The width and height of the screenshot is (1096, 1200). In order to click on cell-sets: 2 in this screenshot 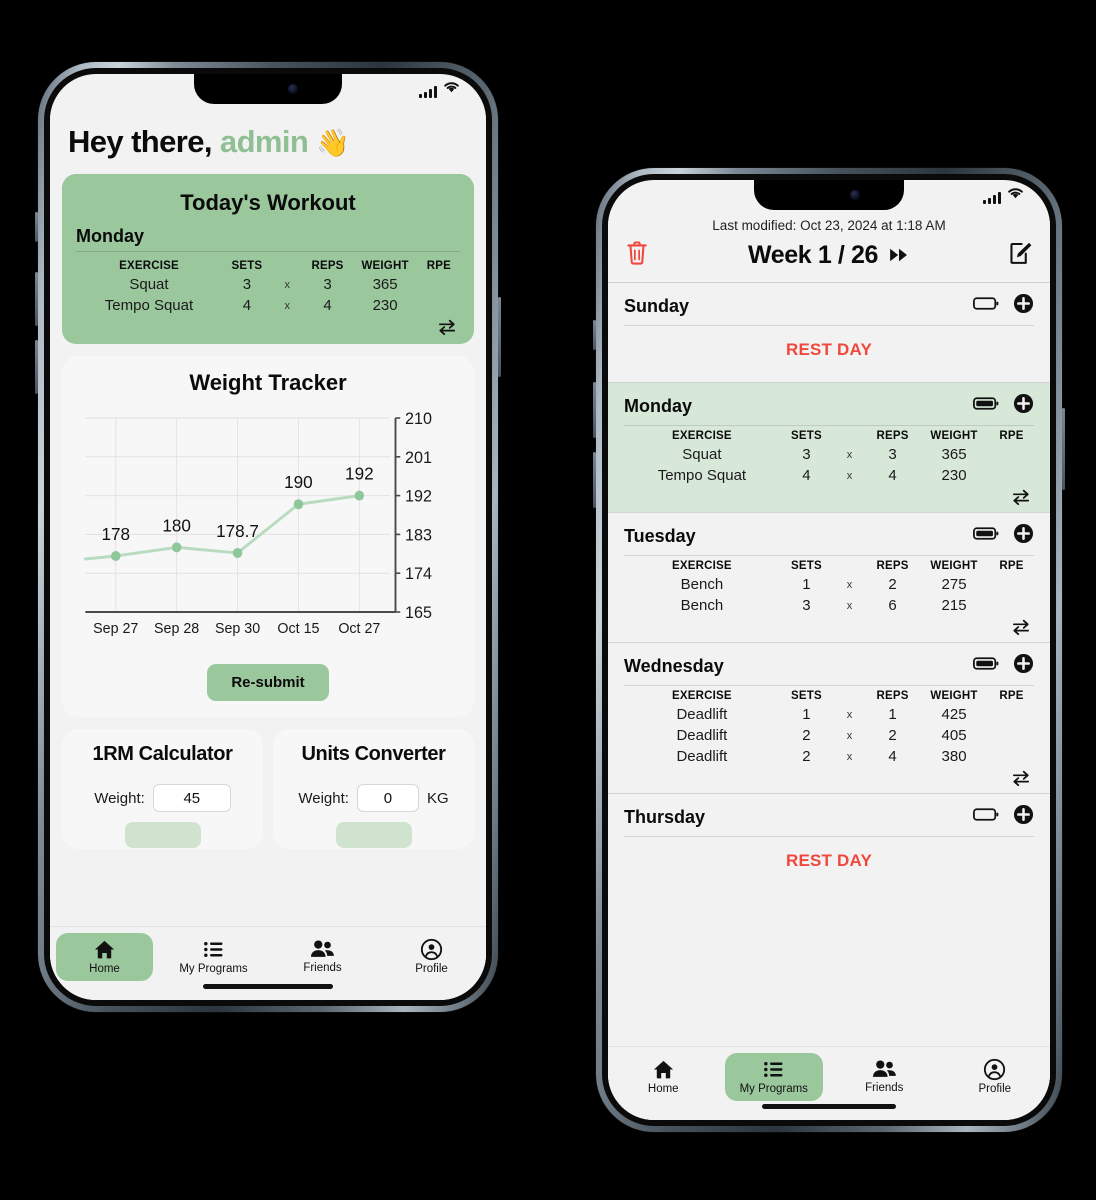, I will do `click(806, 756)`.